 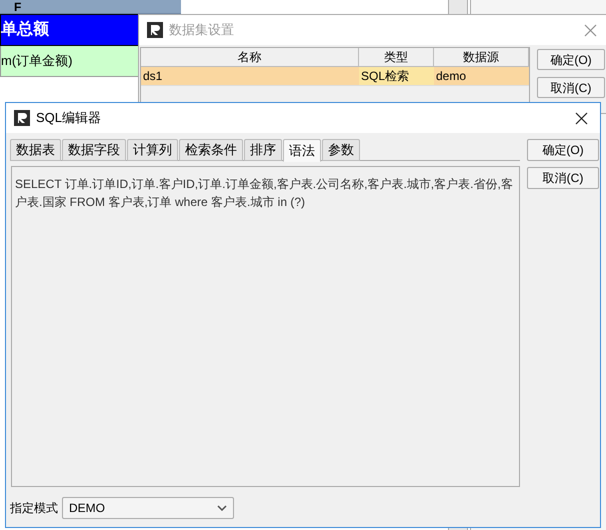 I want to click on column-header: F, so click(x=90, y=7).